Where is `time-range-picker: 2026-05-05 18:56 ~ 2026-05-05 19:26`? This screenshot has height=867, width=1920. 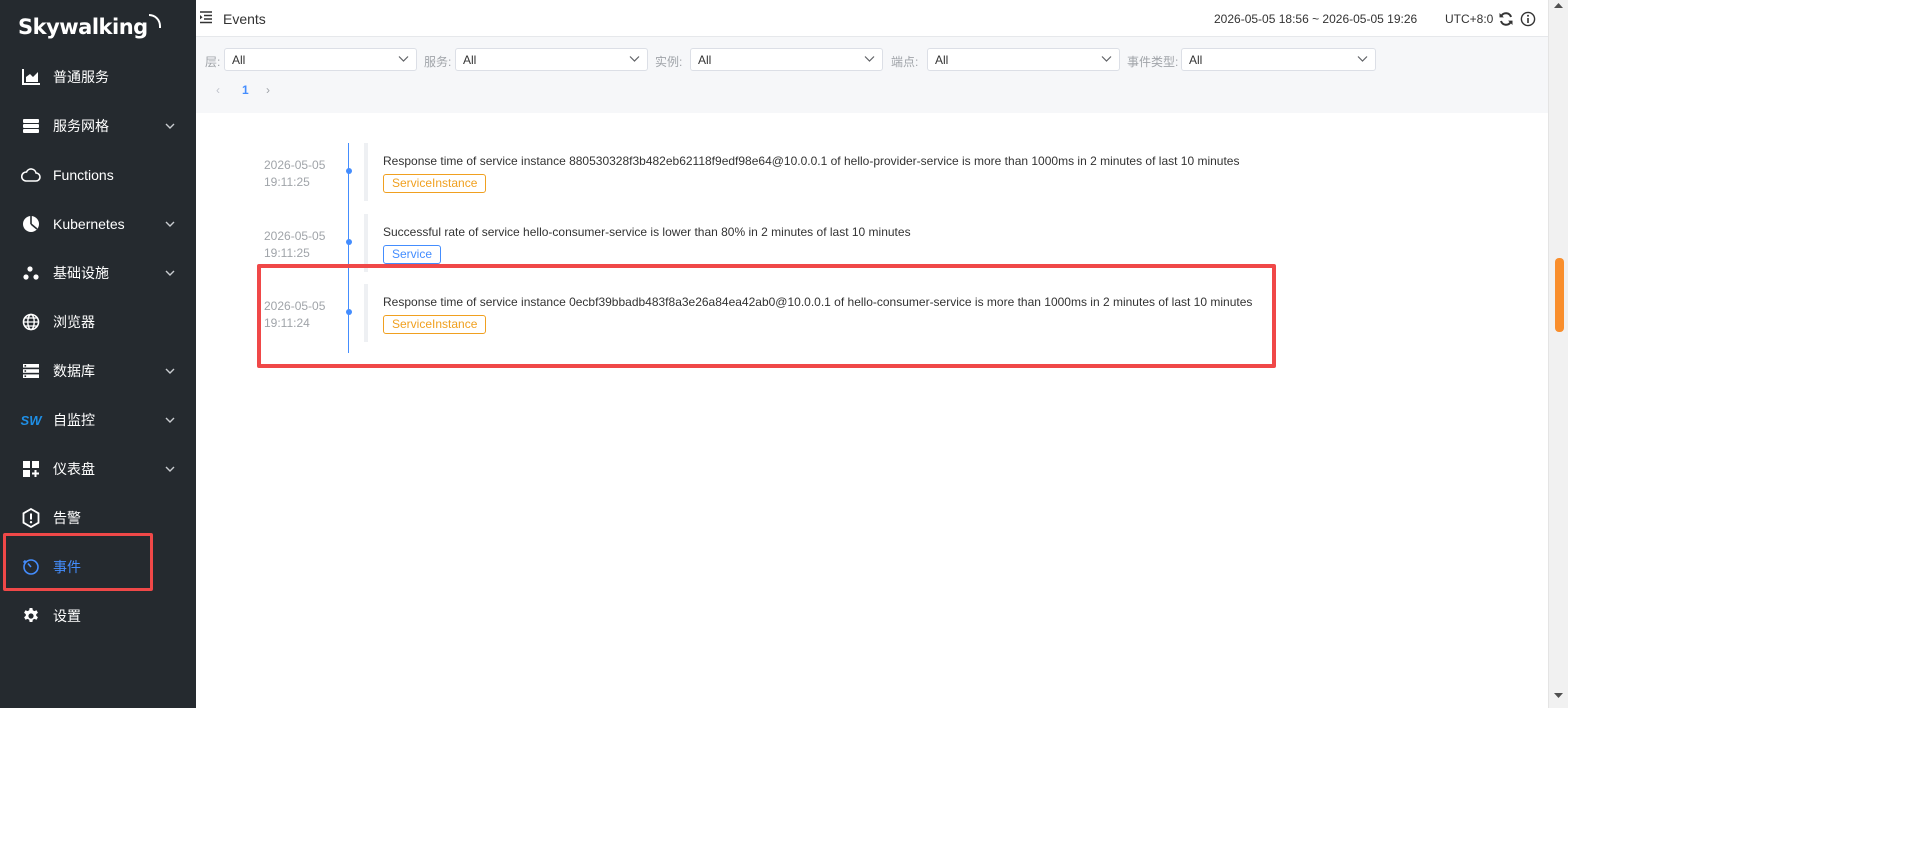 time-range-picker: 2026-05-05 18:56 ~ 2026-05-05 19:26 is located at coordinates (1315, 19).